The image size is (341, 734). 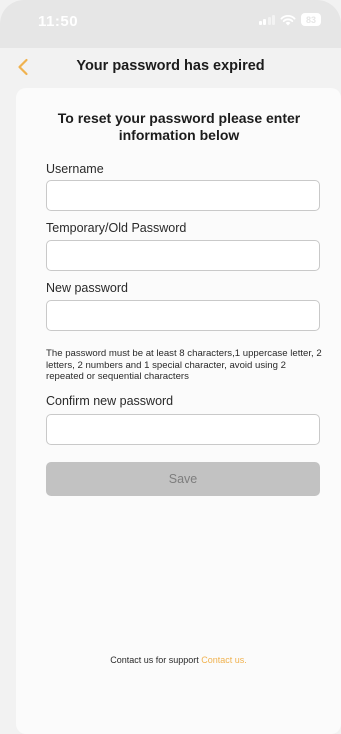 What do you see at coordinates (116, 228) in the screenshot?
I see `old-password-label: Temporary/Old Password` at bounding box center [116, 228].